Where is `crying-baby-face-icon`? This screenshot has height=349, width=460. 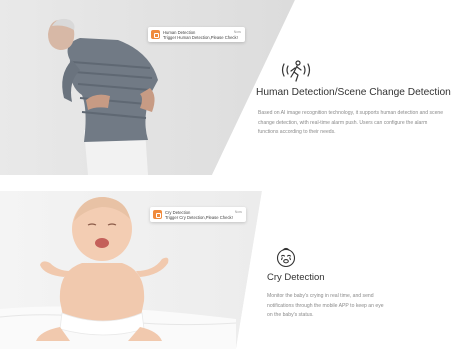 crying-baby-face-icon is located at coordinates (286, 257).